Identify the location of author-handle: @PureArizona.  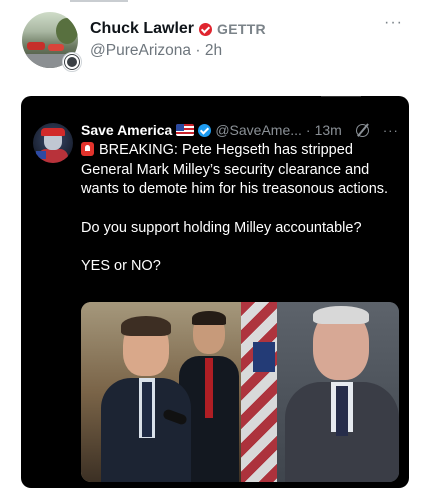
(140, 50).